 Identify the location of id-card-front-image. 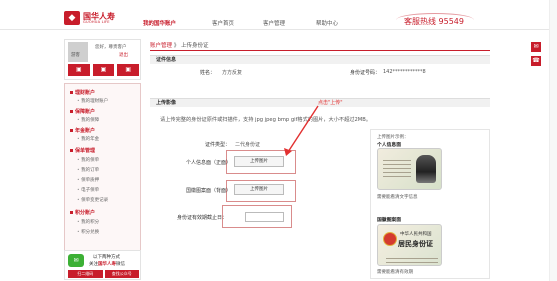
(409, 169).